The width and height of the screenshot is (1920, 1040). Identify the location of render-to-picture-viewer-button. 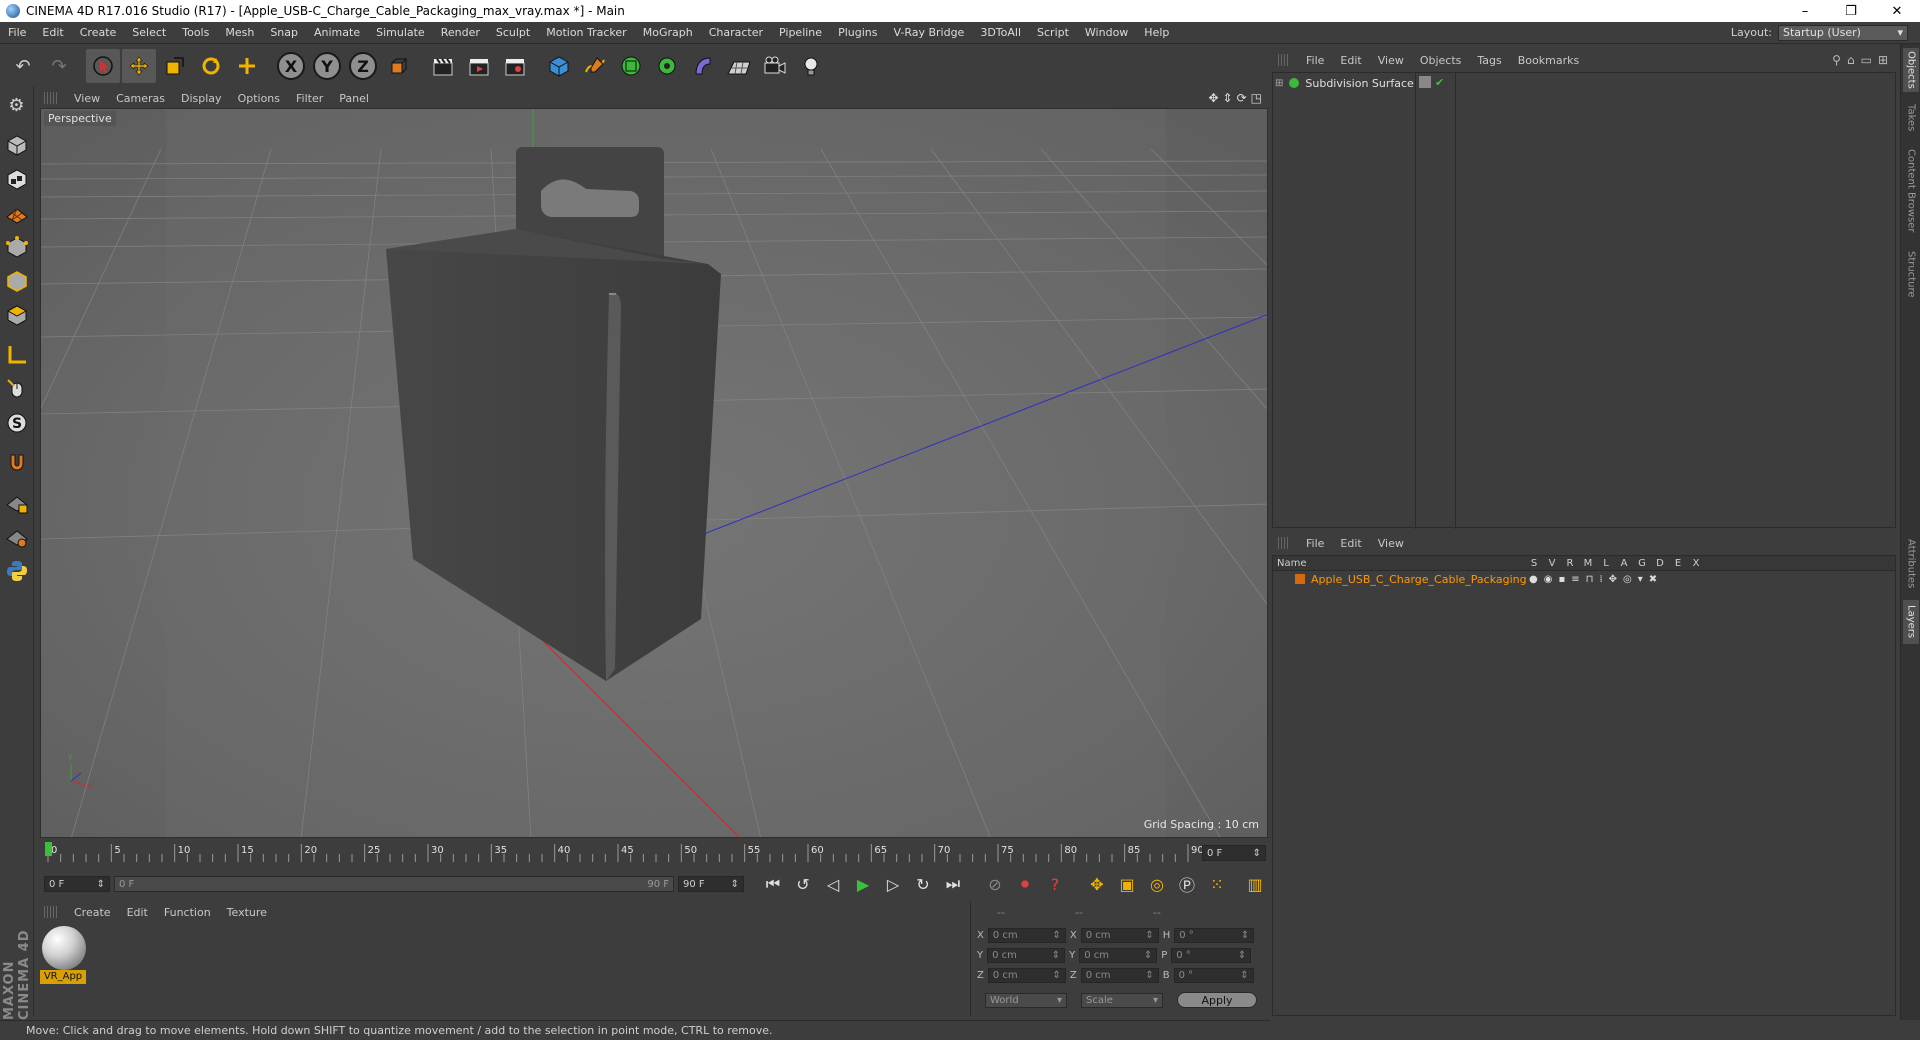
(479, 66).